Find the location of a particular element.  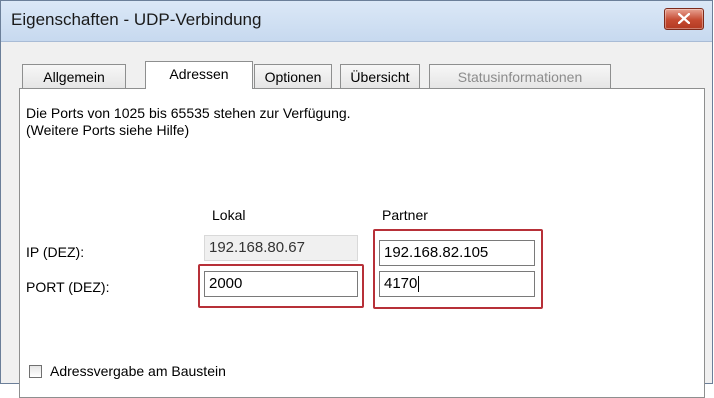

tab-adressen: Adressen is located at coordinates (199, 75).